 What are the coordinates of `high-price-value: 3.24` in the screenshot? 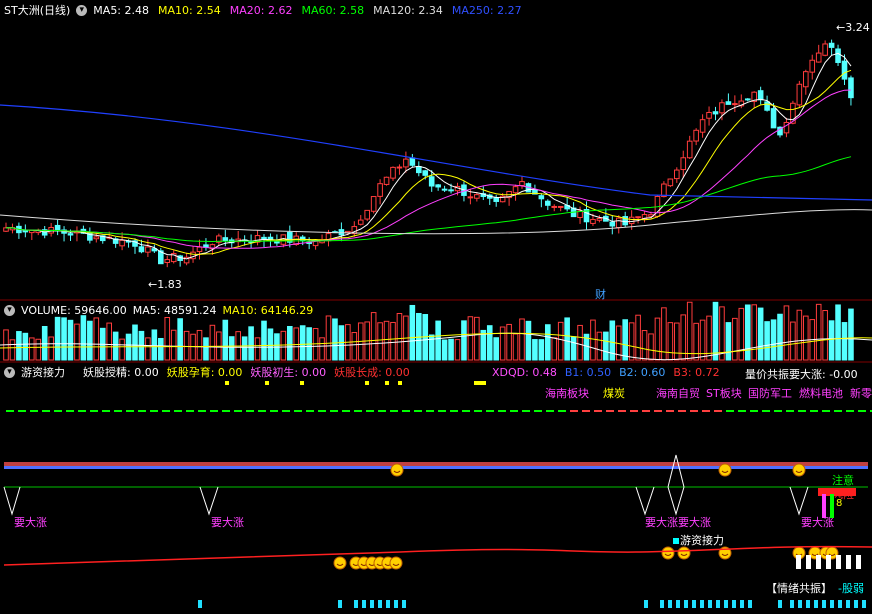 It's located at (857, 27).